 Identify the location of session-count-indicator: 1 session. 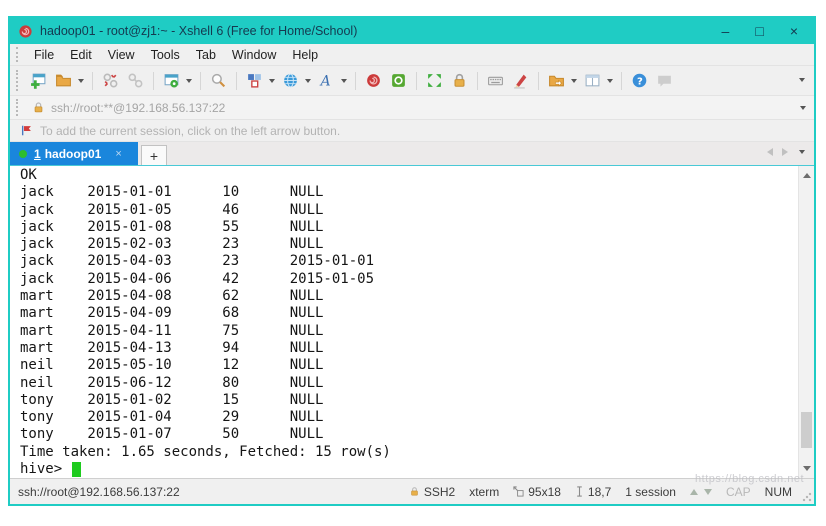
(650, 491).